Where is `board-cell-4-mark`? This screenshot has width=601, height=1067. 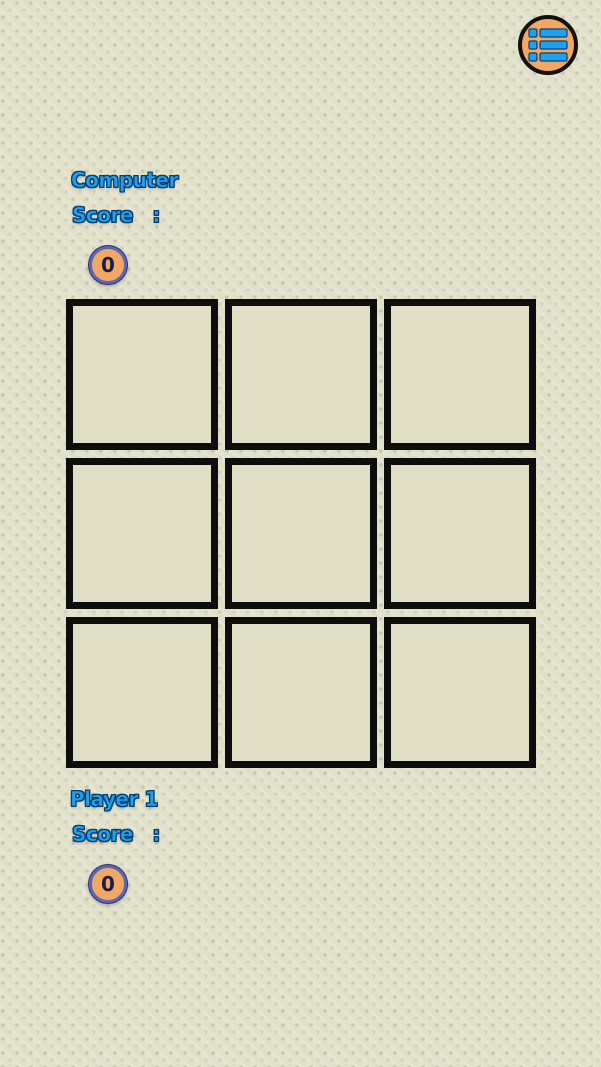 board-cell-4-mark is located at coordinates (142, 533).